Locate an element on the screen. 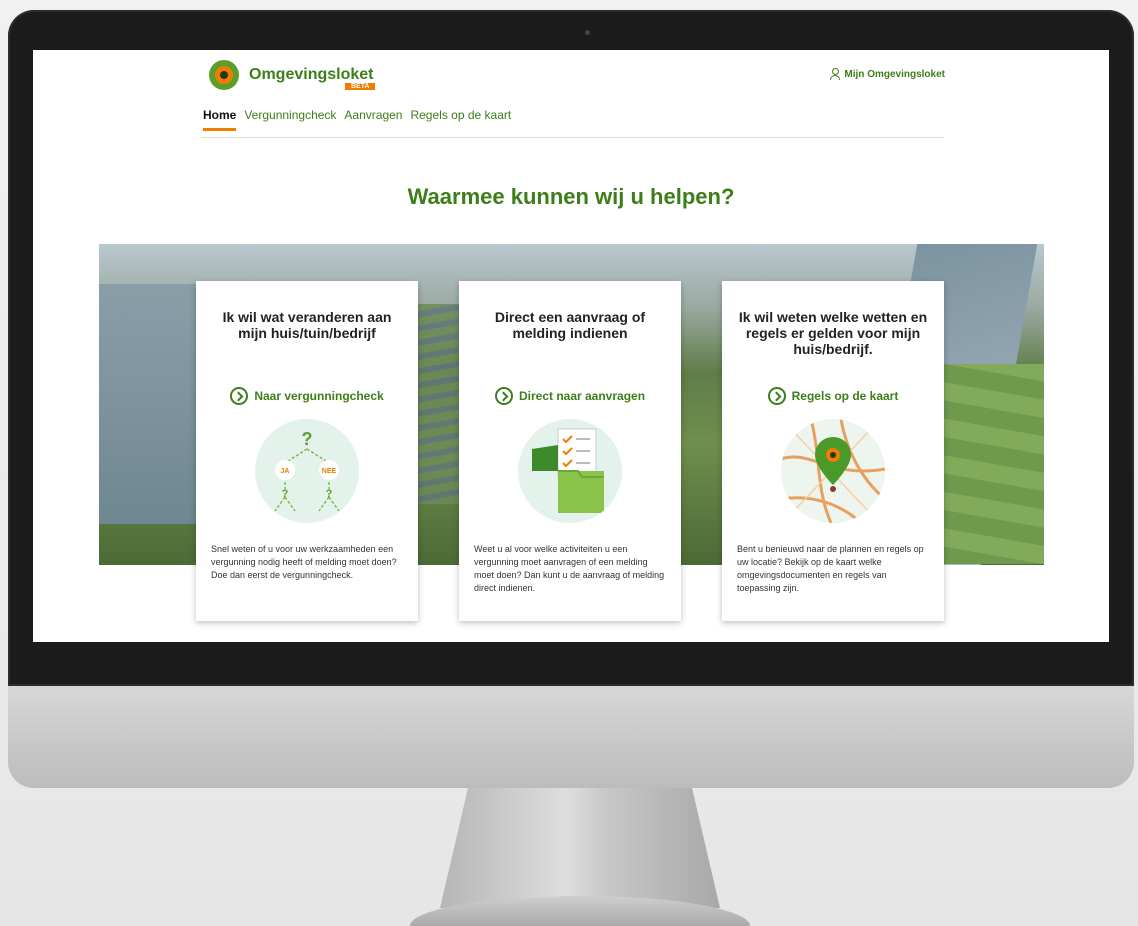 The image size is (1138, 926). camera-icon is located at coordinates (587, 32).